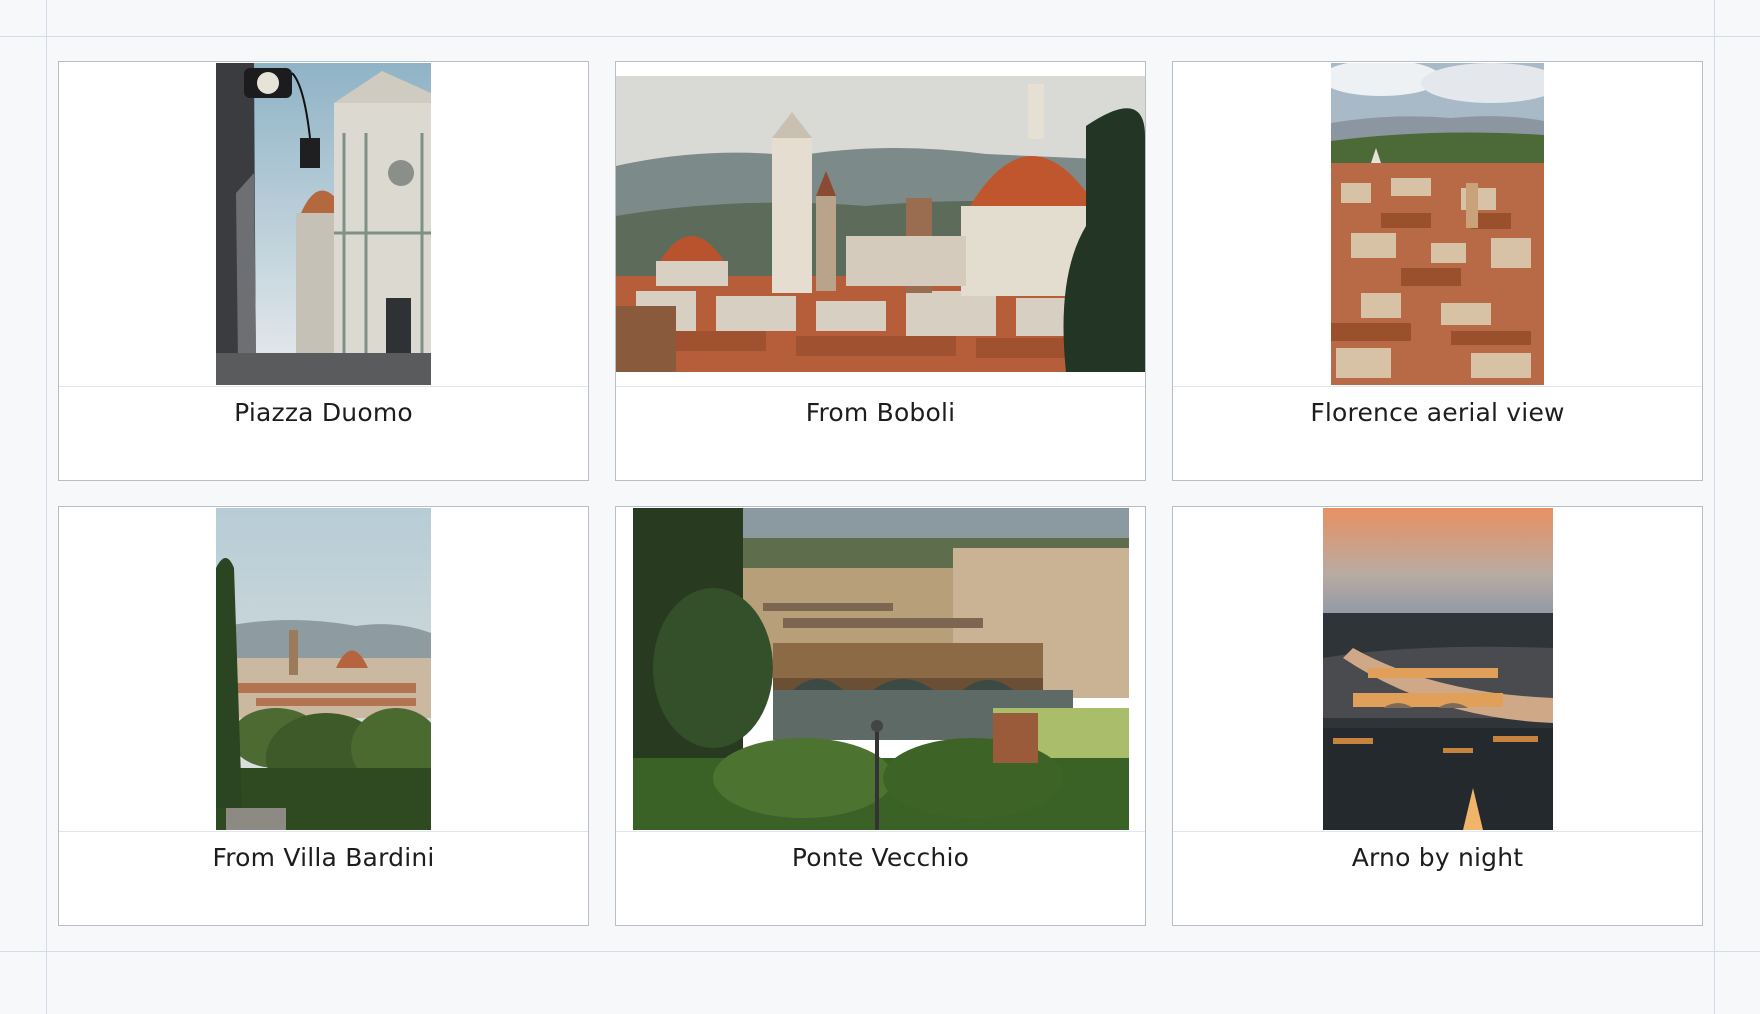  I want to click on photo-caption: Piazza Duomo, so click(323, 412).